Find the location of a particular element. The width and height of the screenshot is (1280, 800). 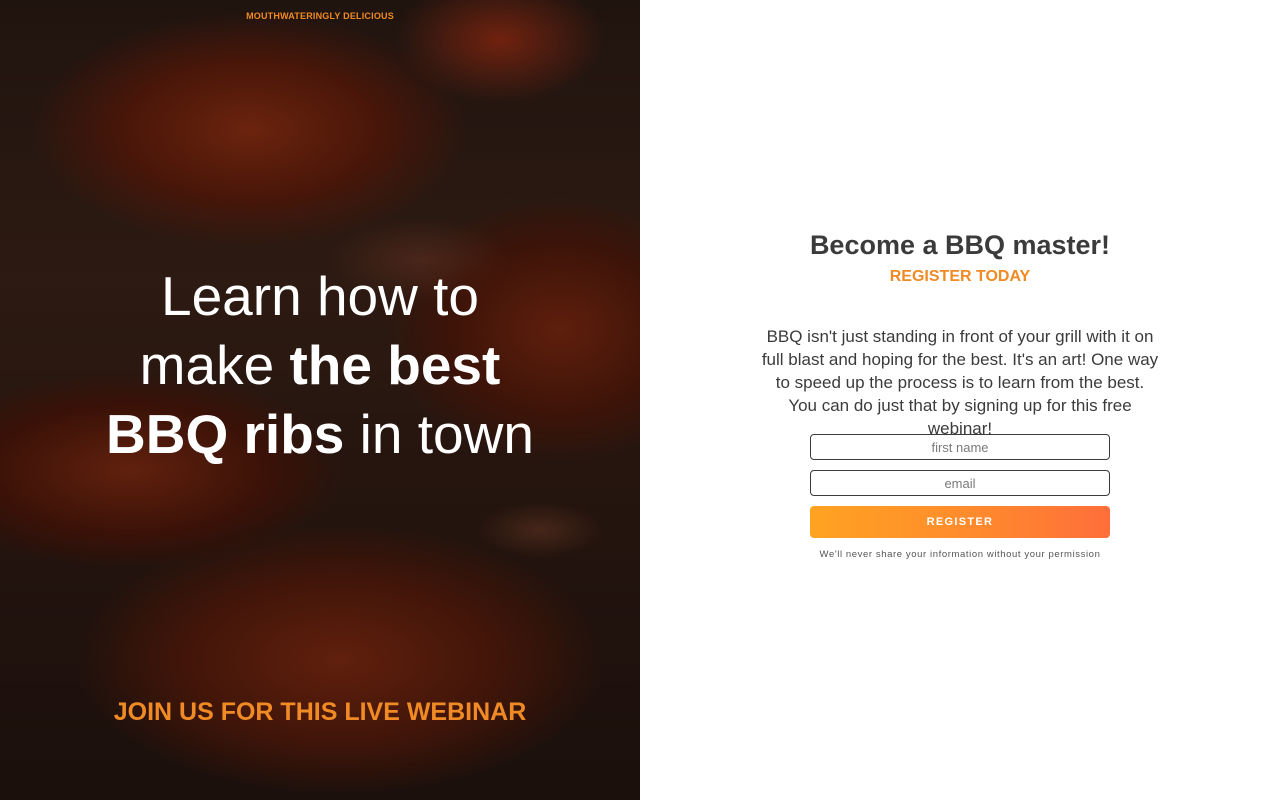

hero-headline-the-best: the best is located at coordinates (395, 365).